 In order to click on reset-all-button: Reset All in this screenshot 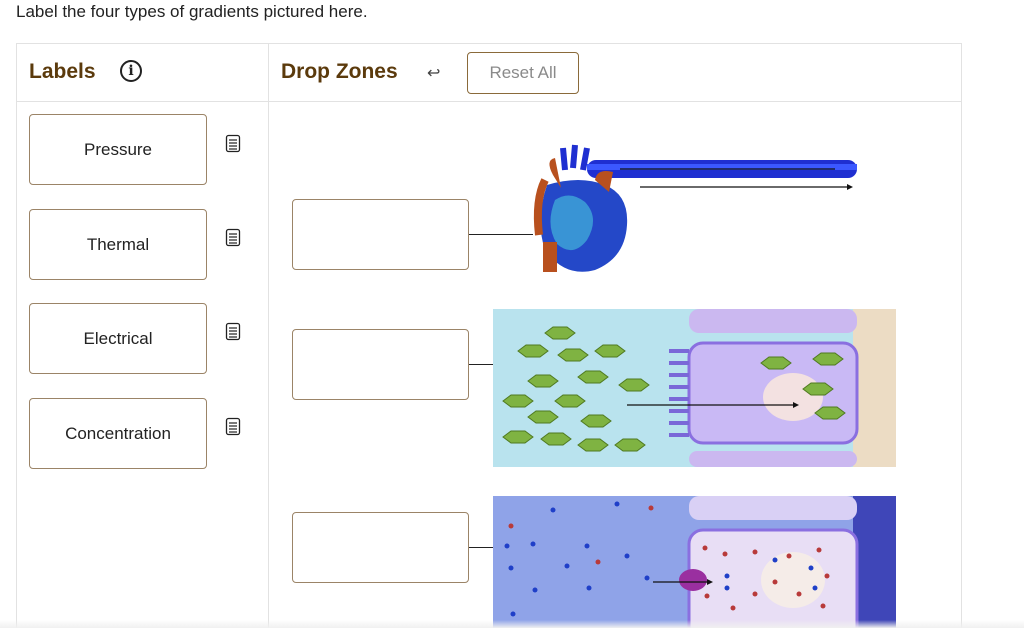, I will do `click(523, 73)`.